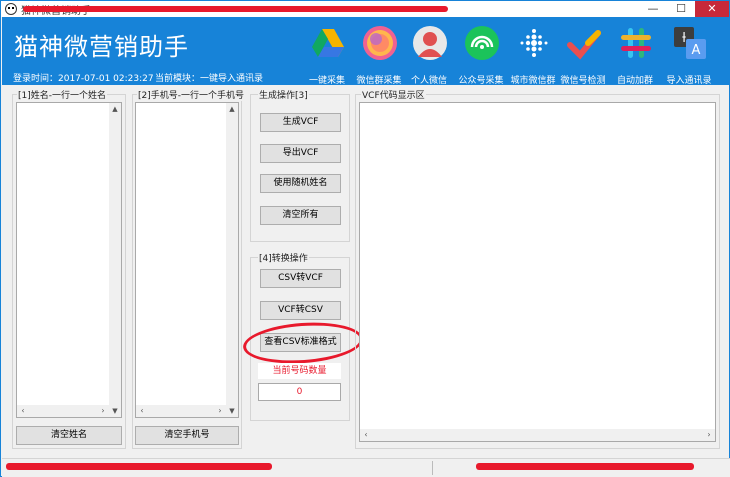  Describe the element at coordinates (209, 79) in the screenshot. I see `current-module: 当前模块：一键导入通讯录` at that location.